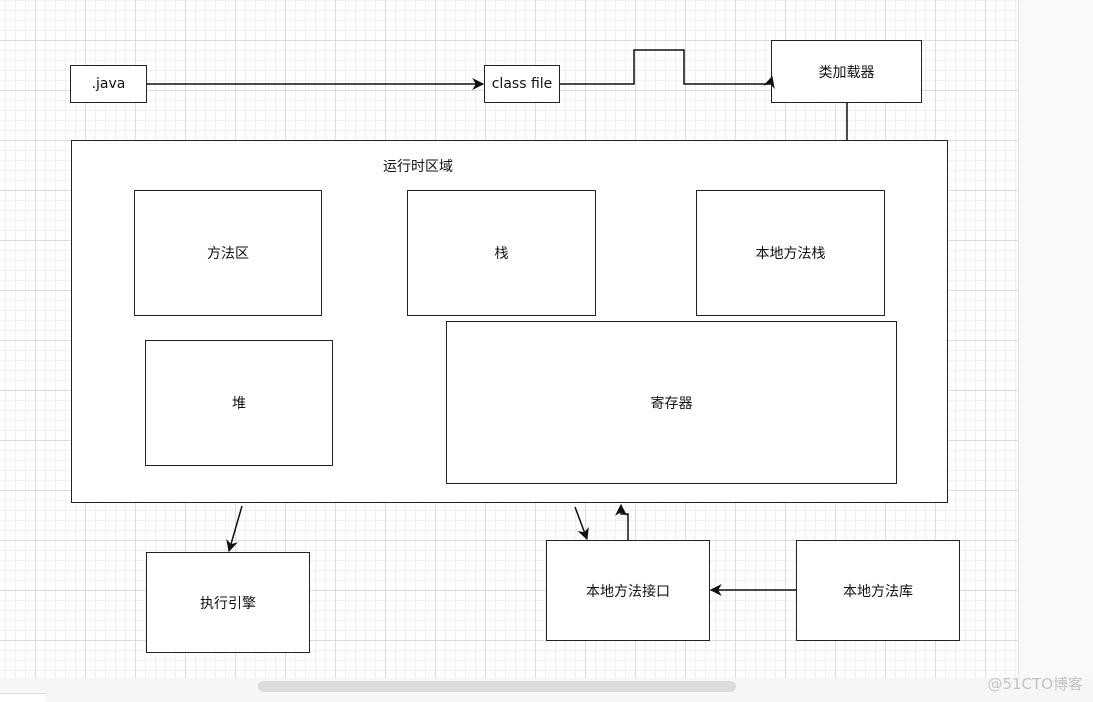 This screenshot has height=702, width=1093. What do you see at coordinates (234, 529) in the screenshot?
I see `edge-runtime-engine` at bounding box center [234, 529].